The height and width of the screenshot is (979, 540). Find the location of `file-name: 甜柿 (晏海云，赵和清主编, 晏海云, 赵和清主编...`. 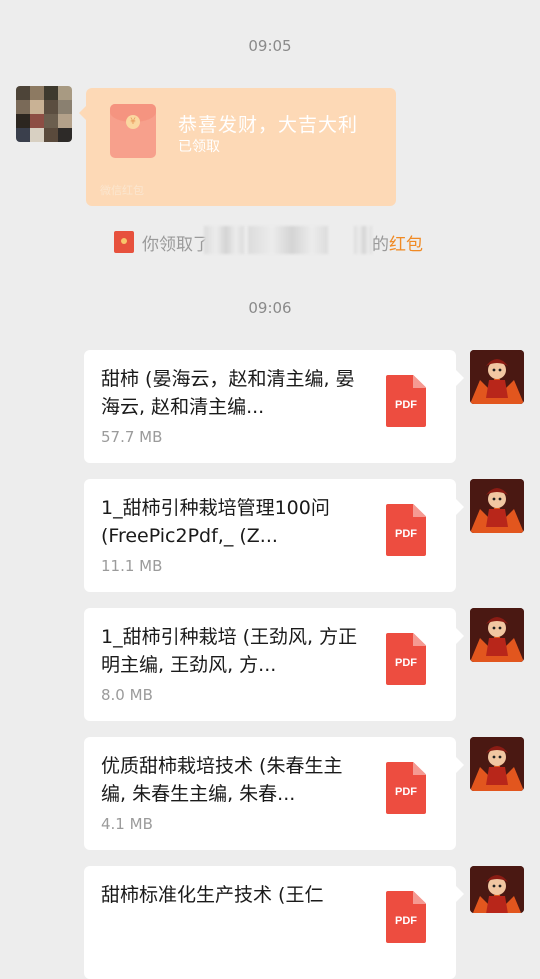

file-name: 甜柿 (晏海云，赵和清主编, 晏海云, 赵和清主编... is located at coordinates (228, 393).